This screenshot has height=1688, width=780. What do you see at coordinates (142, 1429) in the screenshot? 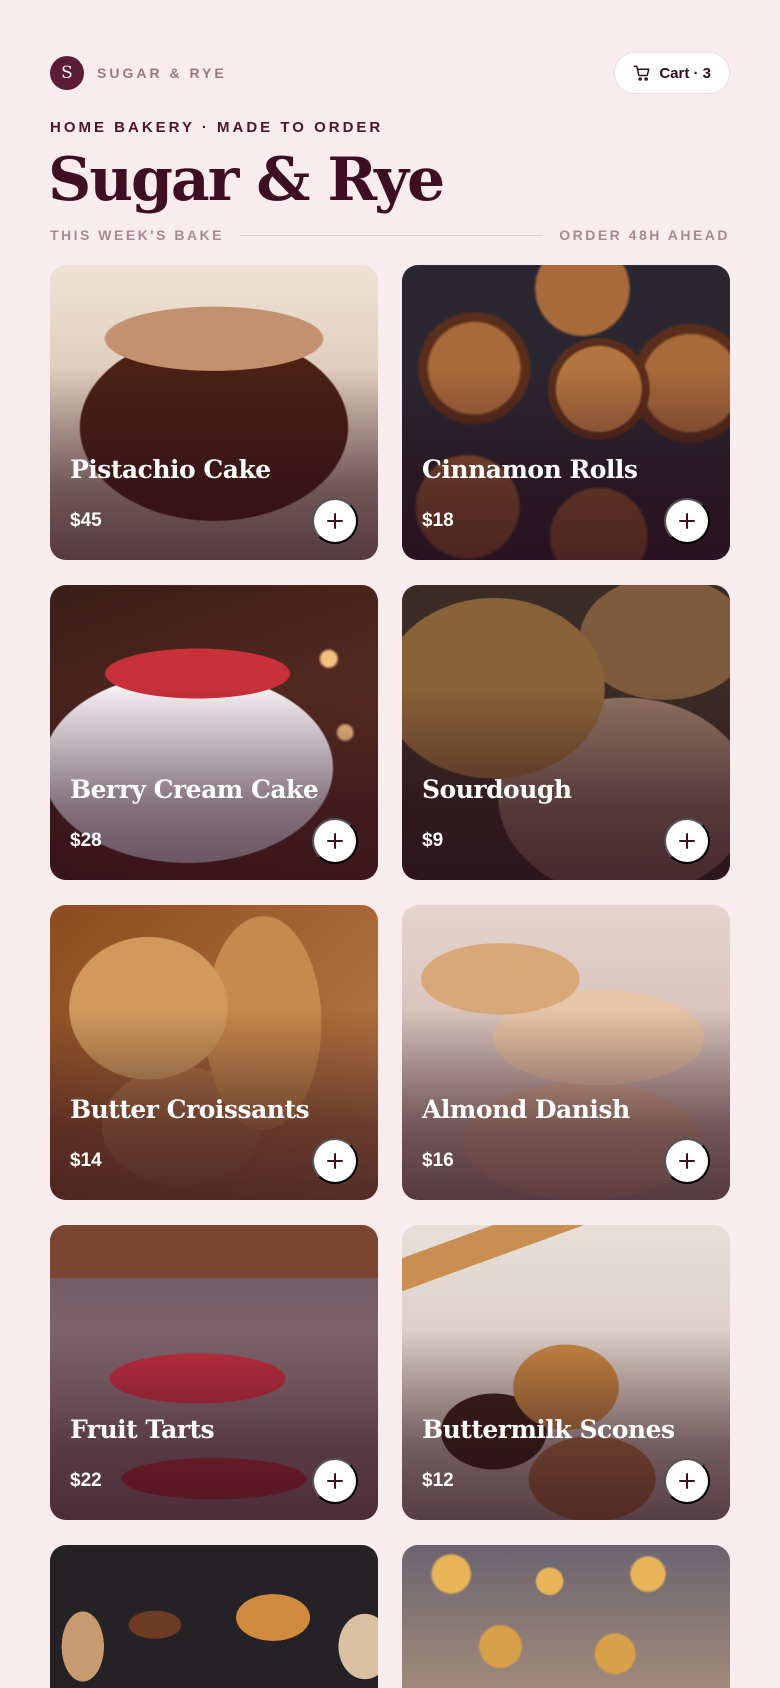
I see `product-name: Fruit Tarts` at bounding box center [142, 1429].